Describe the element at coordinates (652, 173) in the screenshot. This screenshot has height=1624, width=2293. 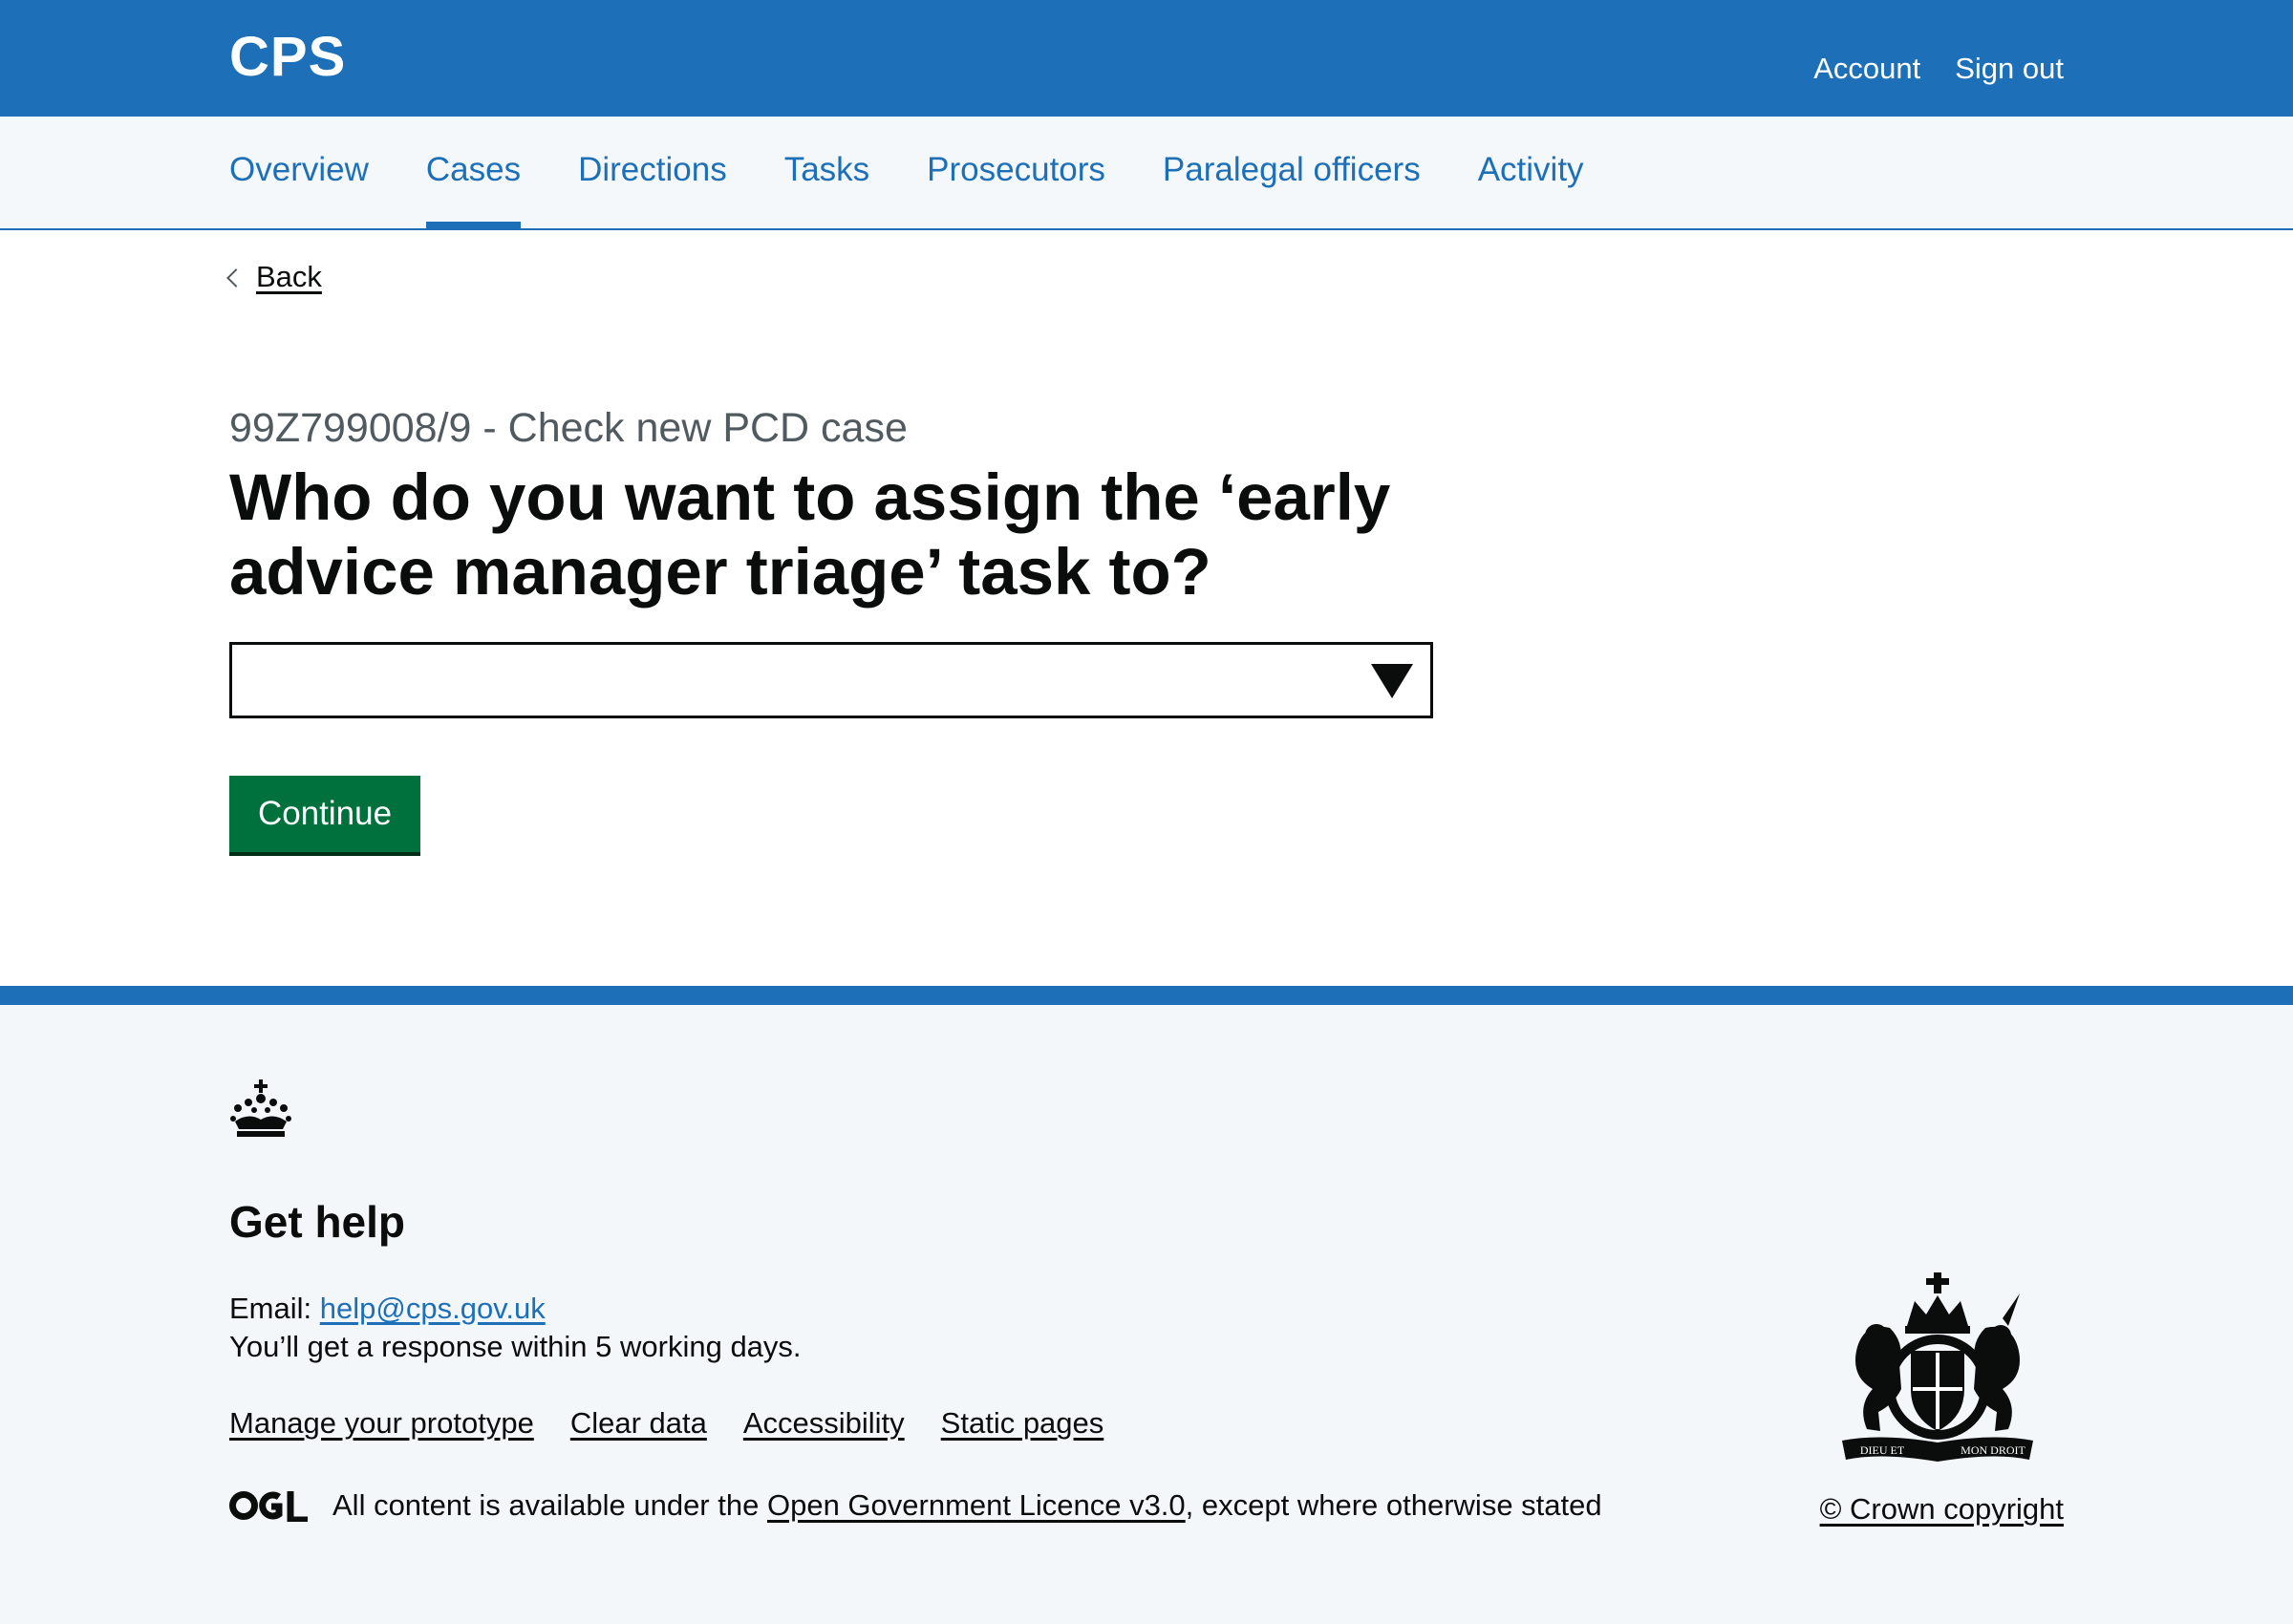
I see `nav-item-directions: Directions` at that location.